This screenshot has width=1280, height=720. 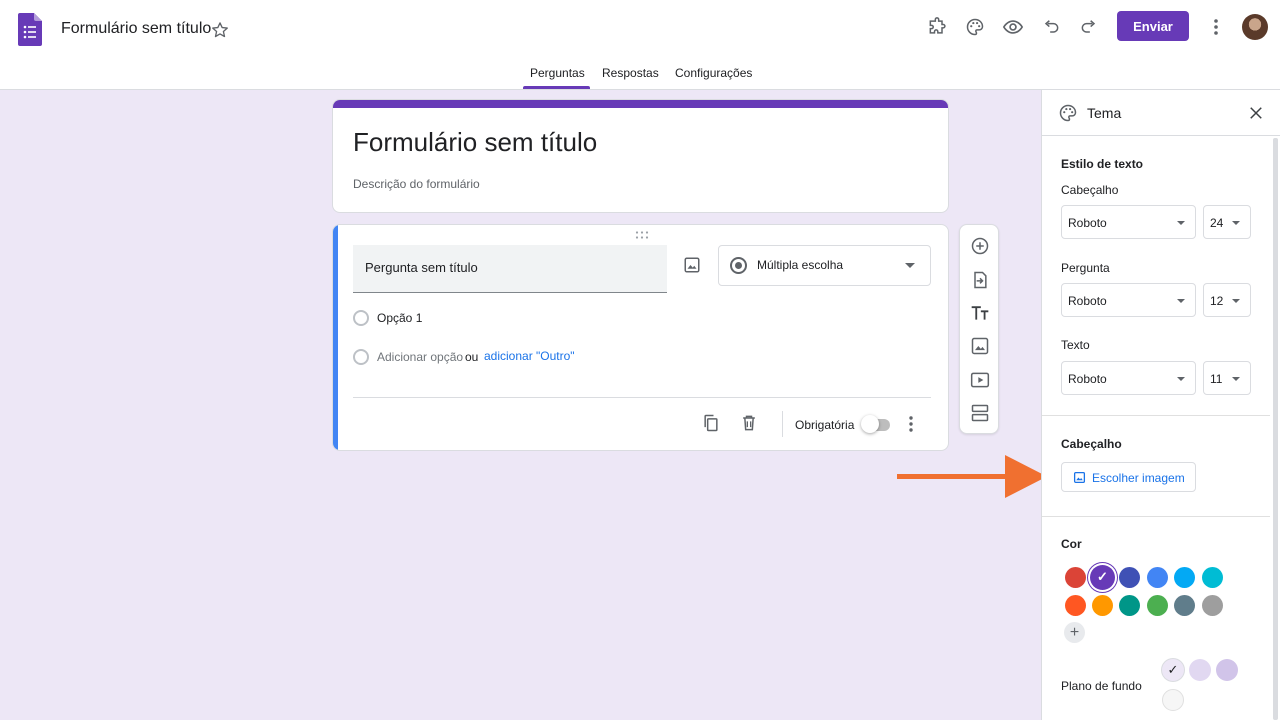 What do you see at coordinates (475, 142) in the screenshot?
I see `form-title: Formulário sem título` at bounding box center [475, 142].